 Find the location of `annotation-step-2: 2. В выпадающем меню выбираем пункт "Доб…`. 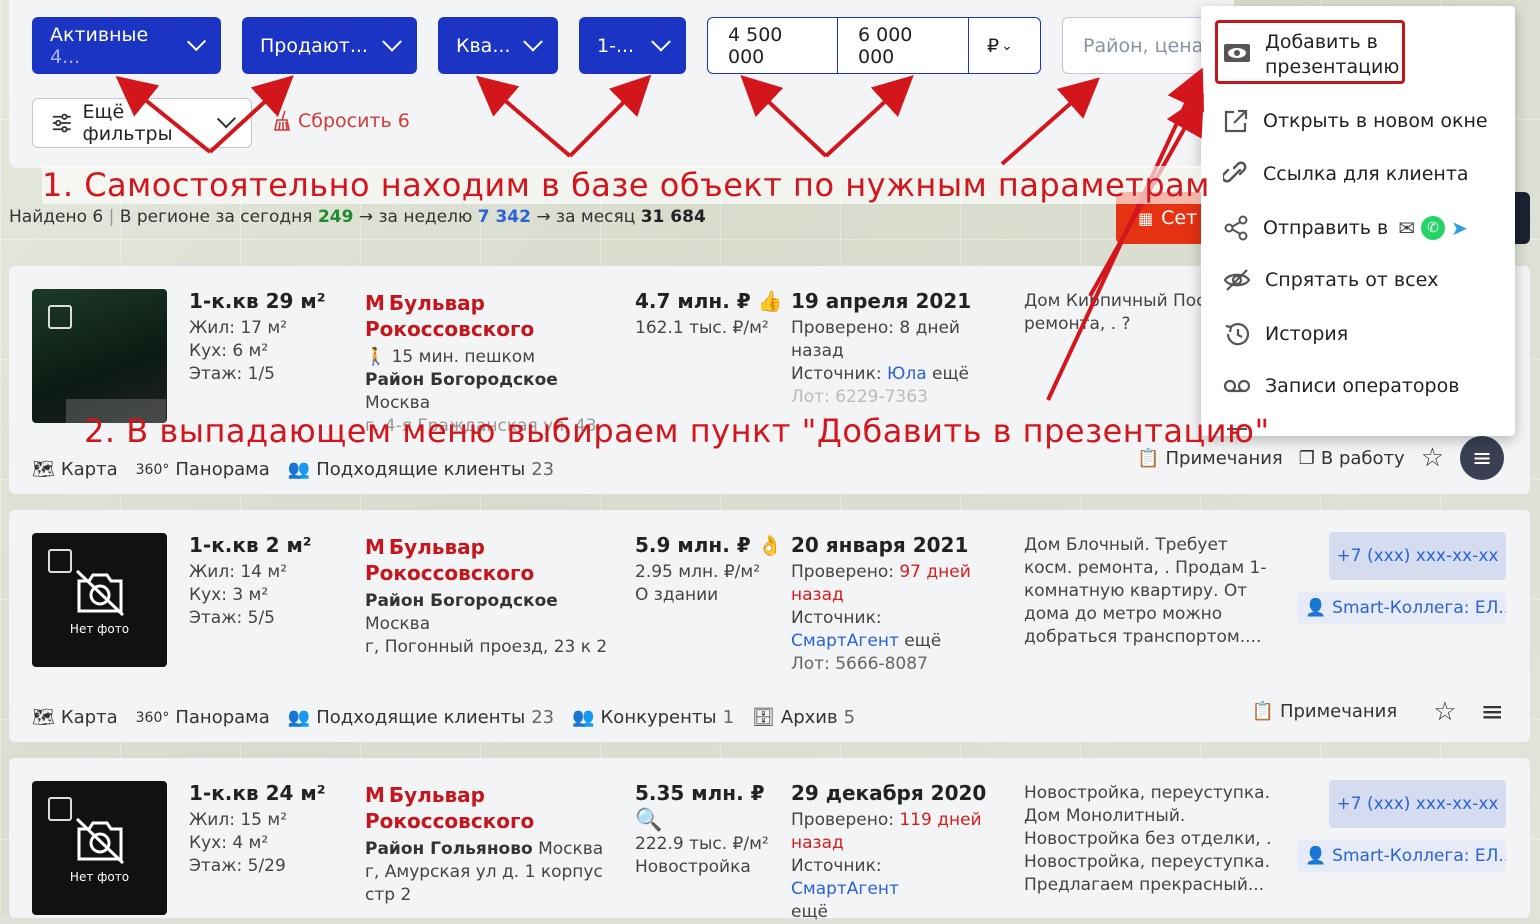

annotation-step-2: 2. В выпадающем меню выбираем пункт "Доб… is located at coordinates (677, 431).